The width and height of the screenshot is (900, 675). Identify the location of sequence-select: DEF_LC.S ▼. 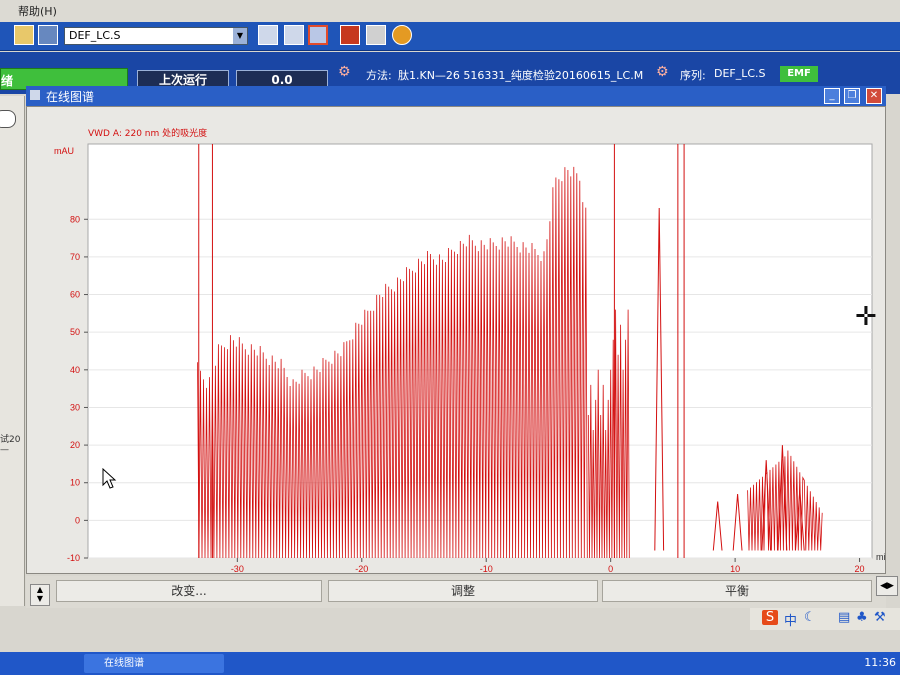
(156, 36).